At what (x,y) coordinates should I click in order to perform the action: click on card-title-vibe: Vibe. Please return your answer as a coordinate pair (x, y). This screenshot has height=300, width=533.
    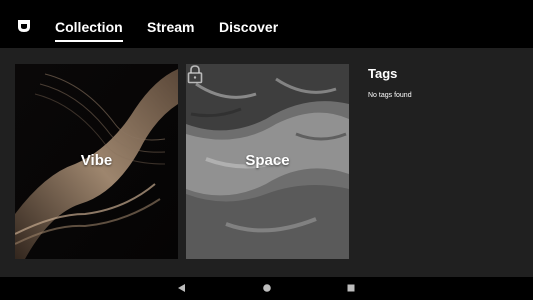
    Looking at the image, I should click on (96, 160).